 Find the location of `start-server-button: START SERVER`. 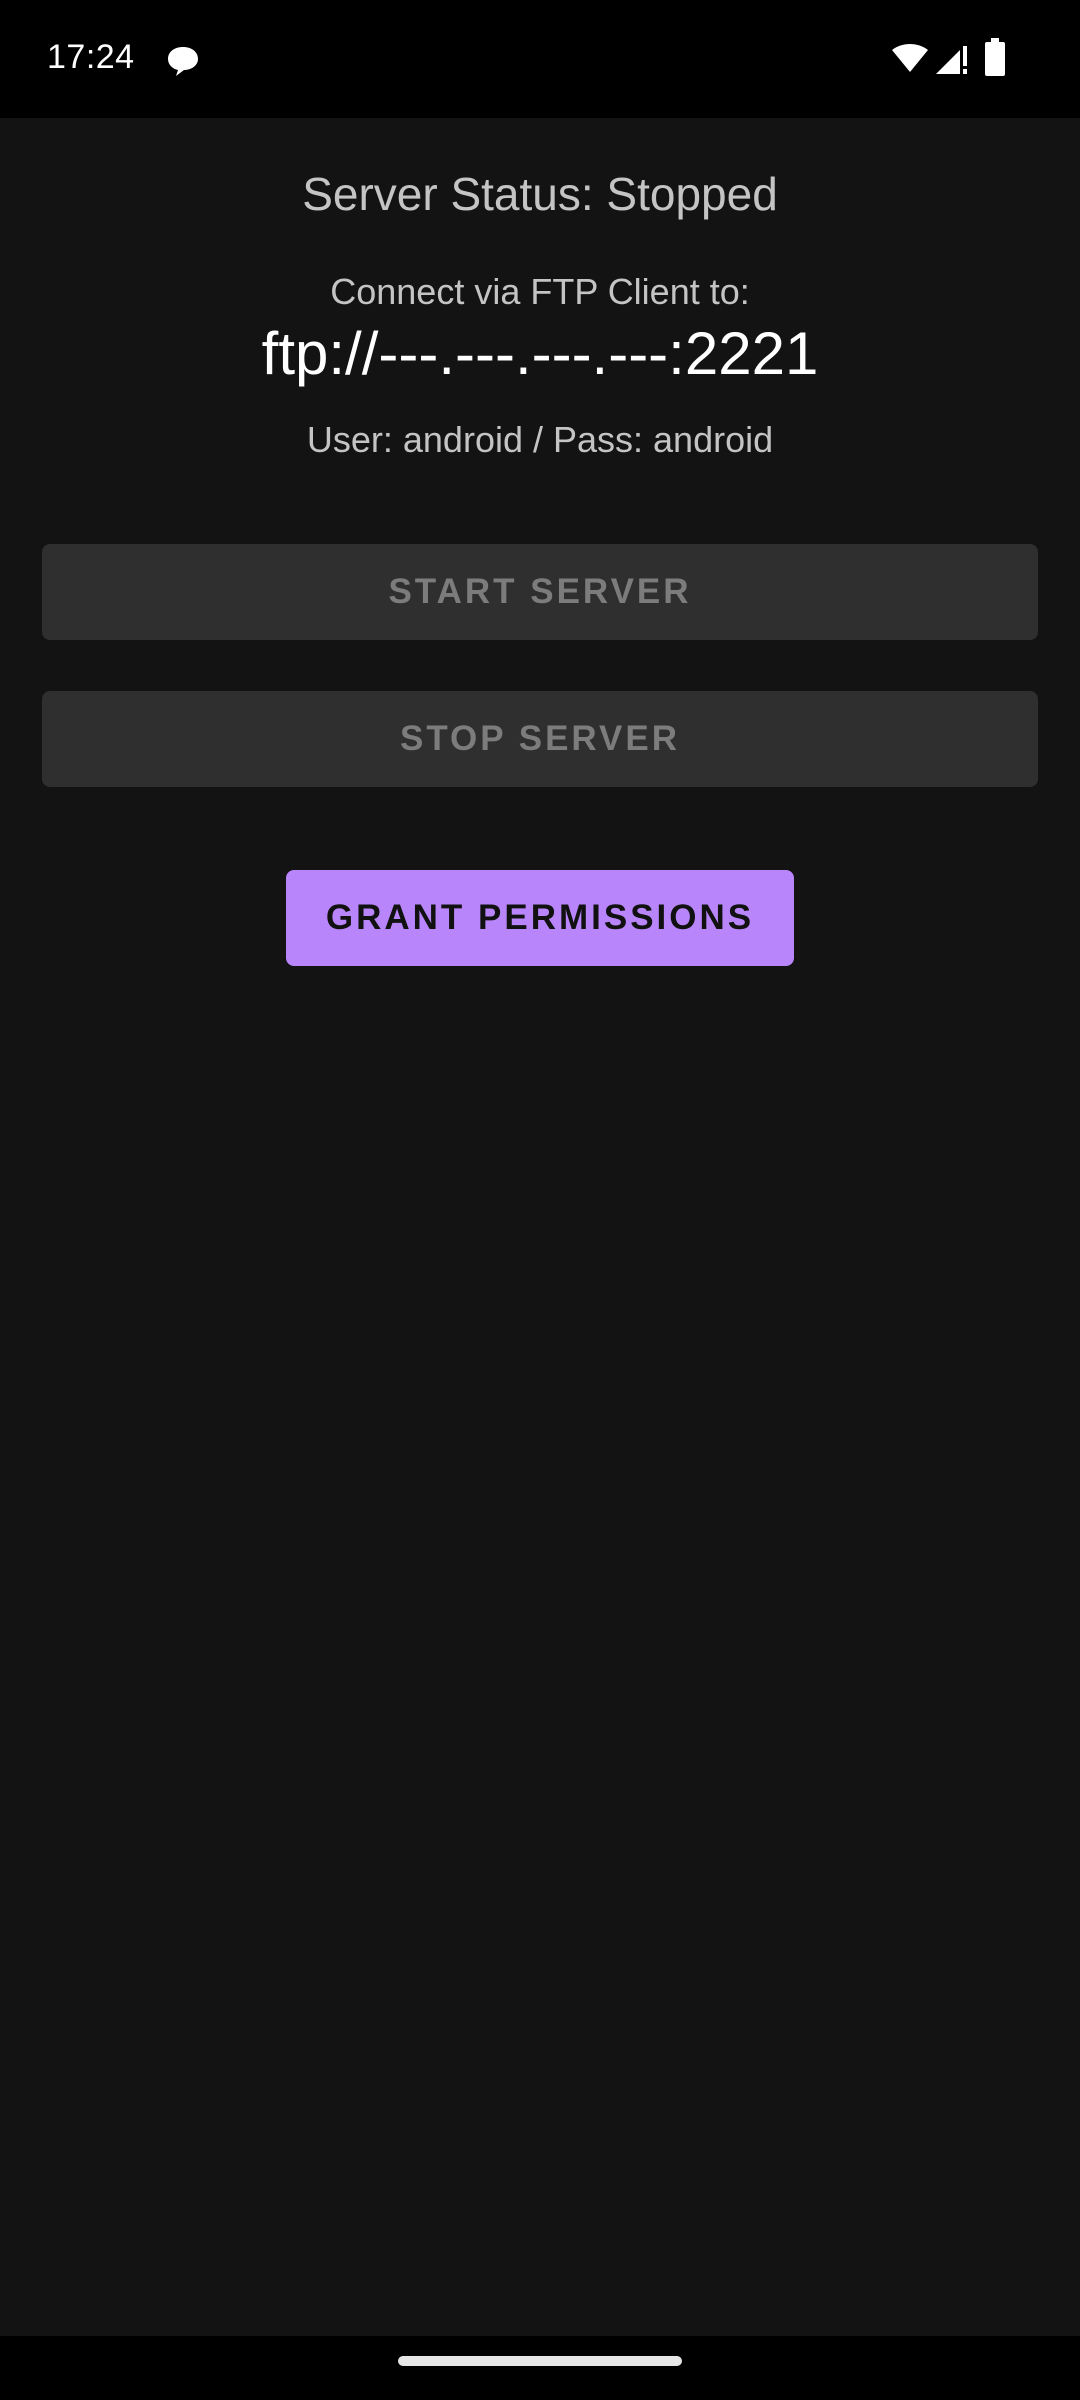

start-server-button: START SERVER is located at coordinates (540, 592).